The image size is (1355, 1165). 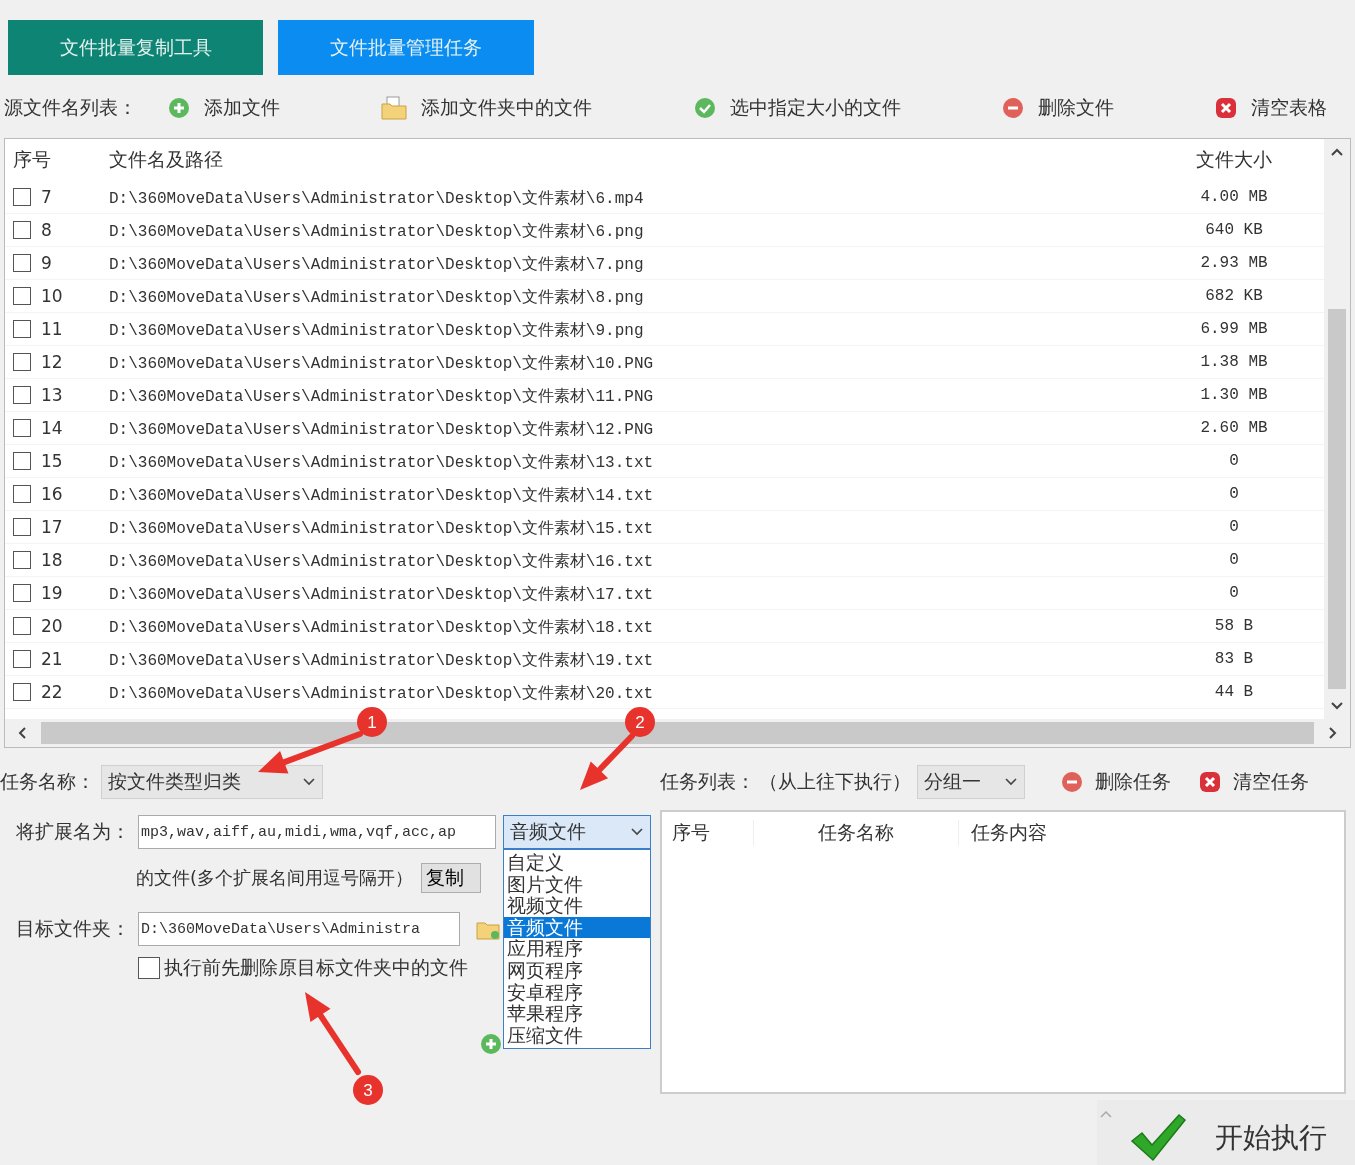 I want to click on step-badge: 2, so click(x=640, y=722).